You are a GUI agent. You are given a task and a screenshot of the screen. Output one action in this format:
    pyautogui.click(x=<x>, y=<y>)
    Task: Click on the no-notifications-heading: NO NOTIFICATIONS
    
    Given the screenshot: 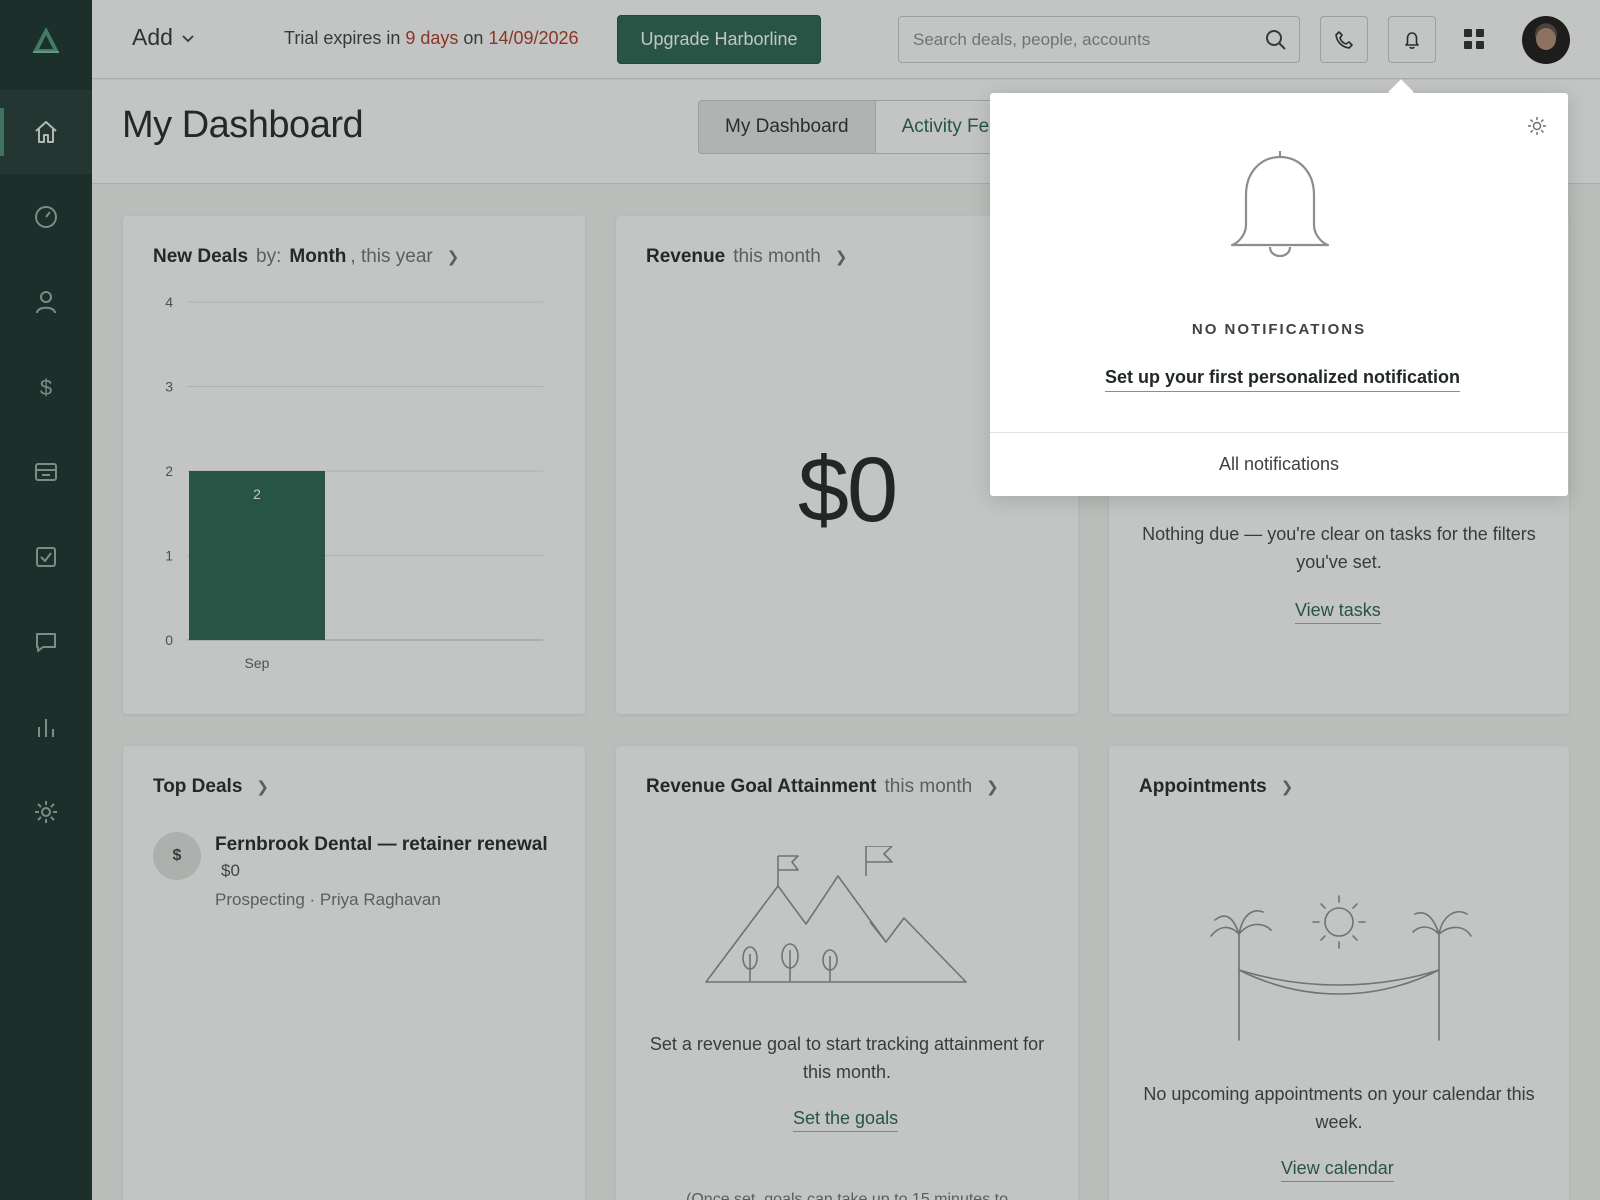 What is the action you would take?
    pyautogui.click(x=1279, y=329)
    